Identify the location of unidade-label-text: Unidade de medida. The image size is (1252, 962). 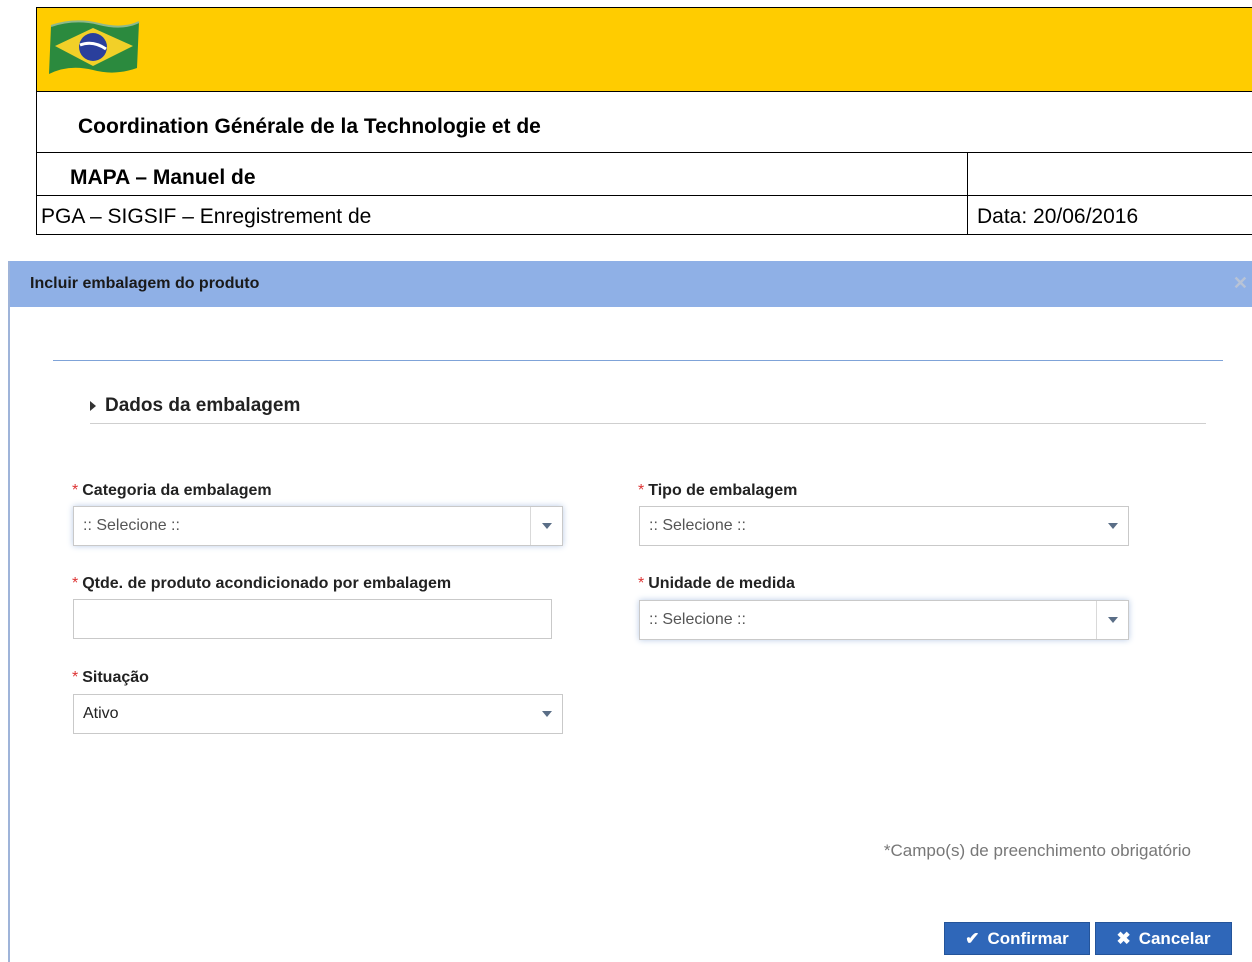
(721, 583).